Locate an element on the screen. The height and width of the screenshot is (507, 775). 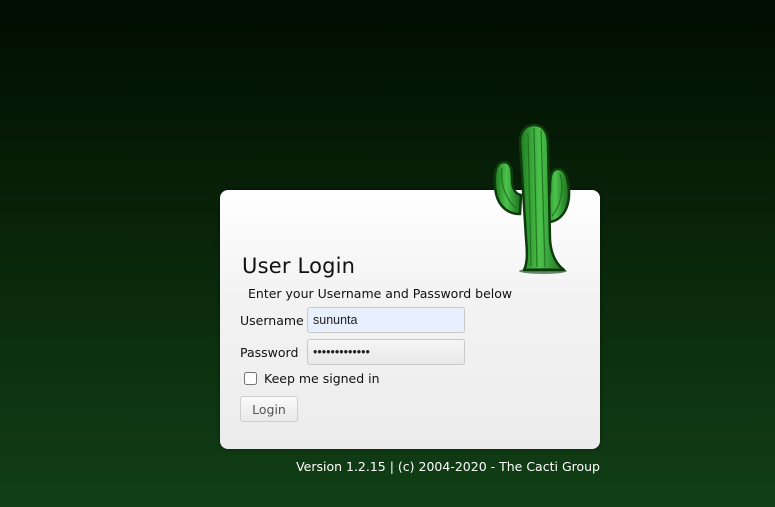
password-row: Password is located at coordinates (352, 352).